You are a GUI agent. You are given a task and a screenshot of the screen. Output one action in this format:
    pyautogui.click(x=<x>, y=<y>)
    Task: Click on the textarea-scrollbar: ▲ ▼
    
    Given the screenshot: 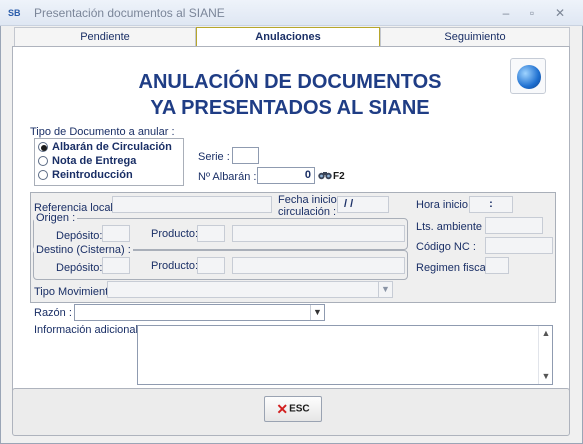 What is the action you would take?
    pyautogui.click(x=545, y=355)
    